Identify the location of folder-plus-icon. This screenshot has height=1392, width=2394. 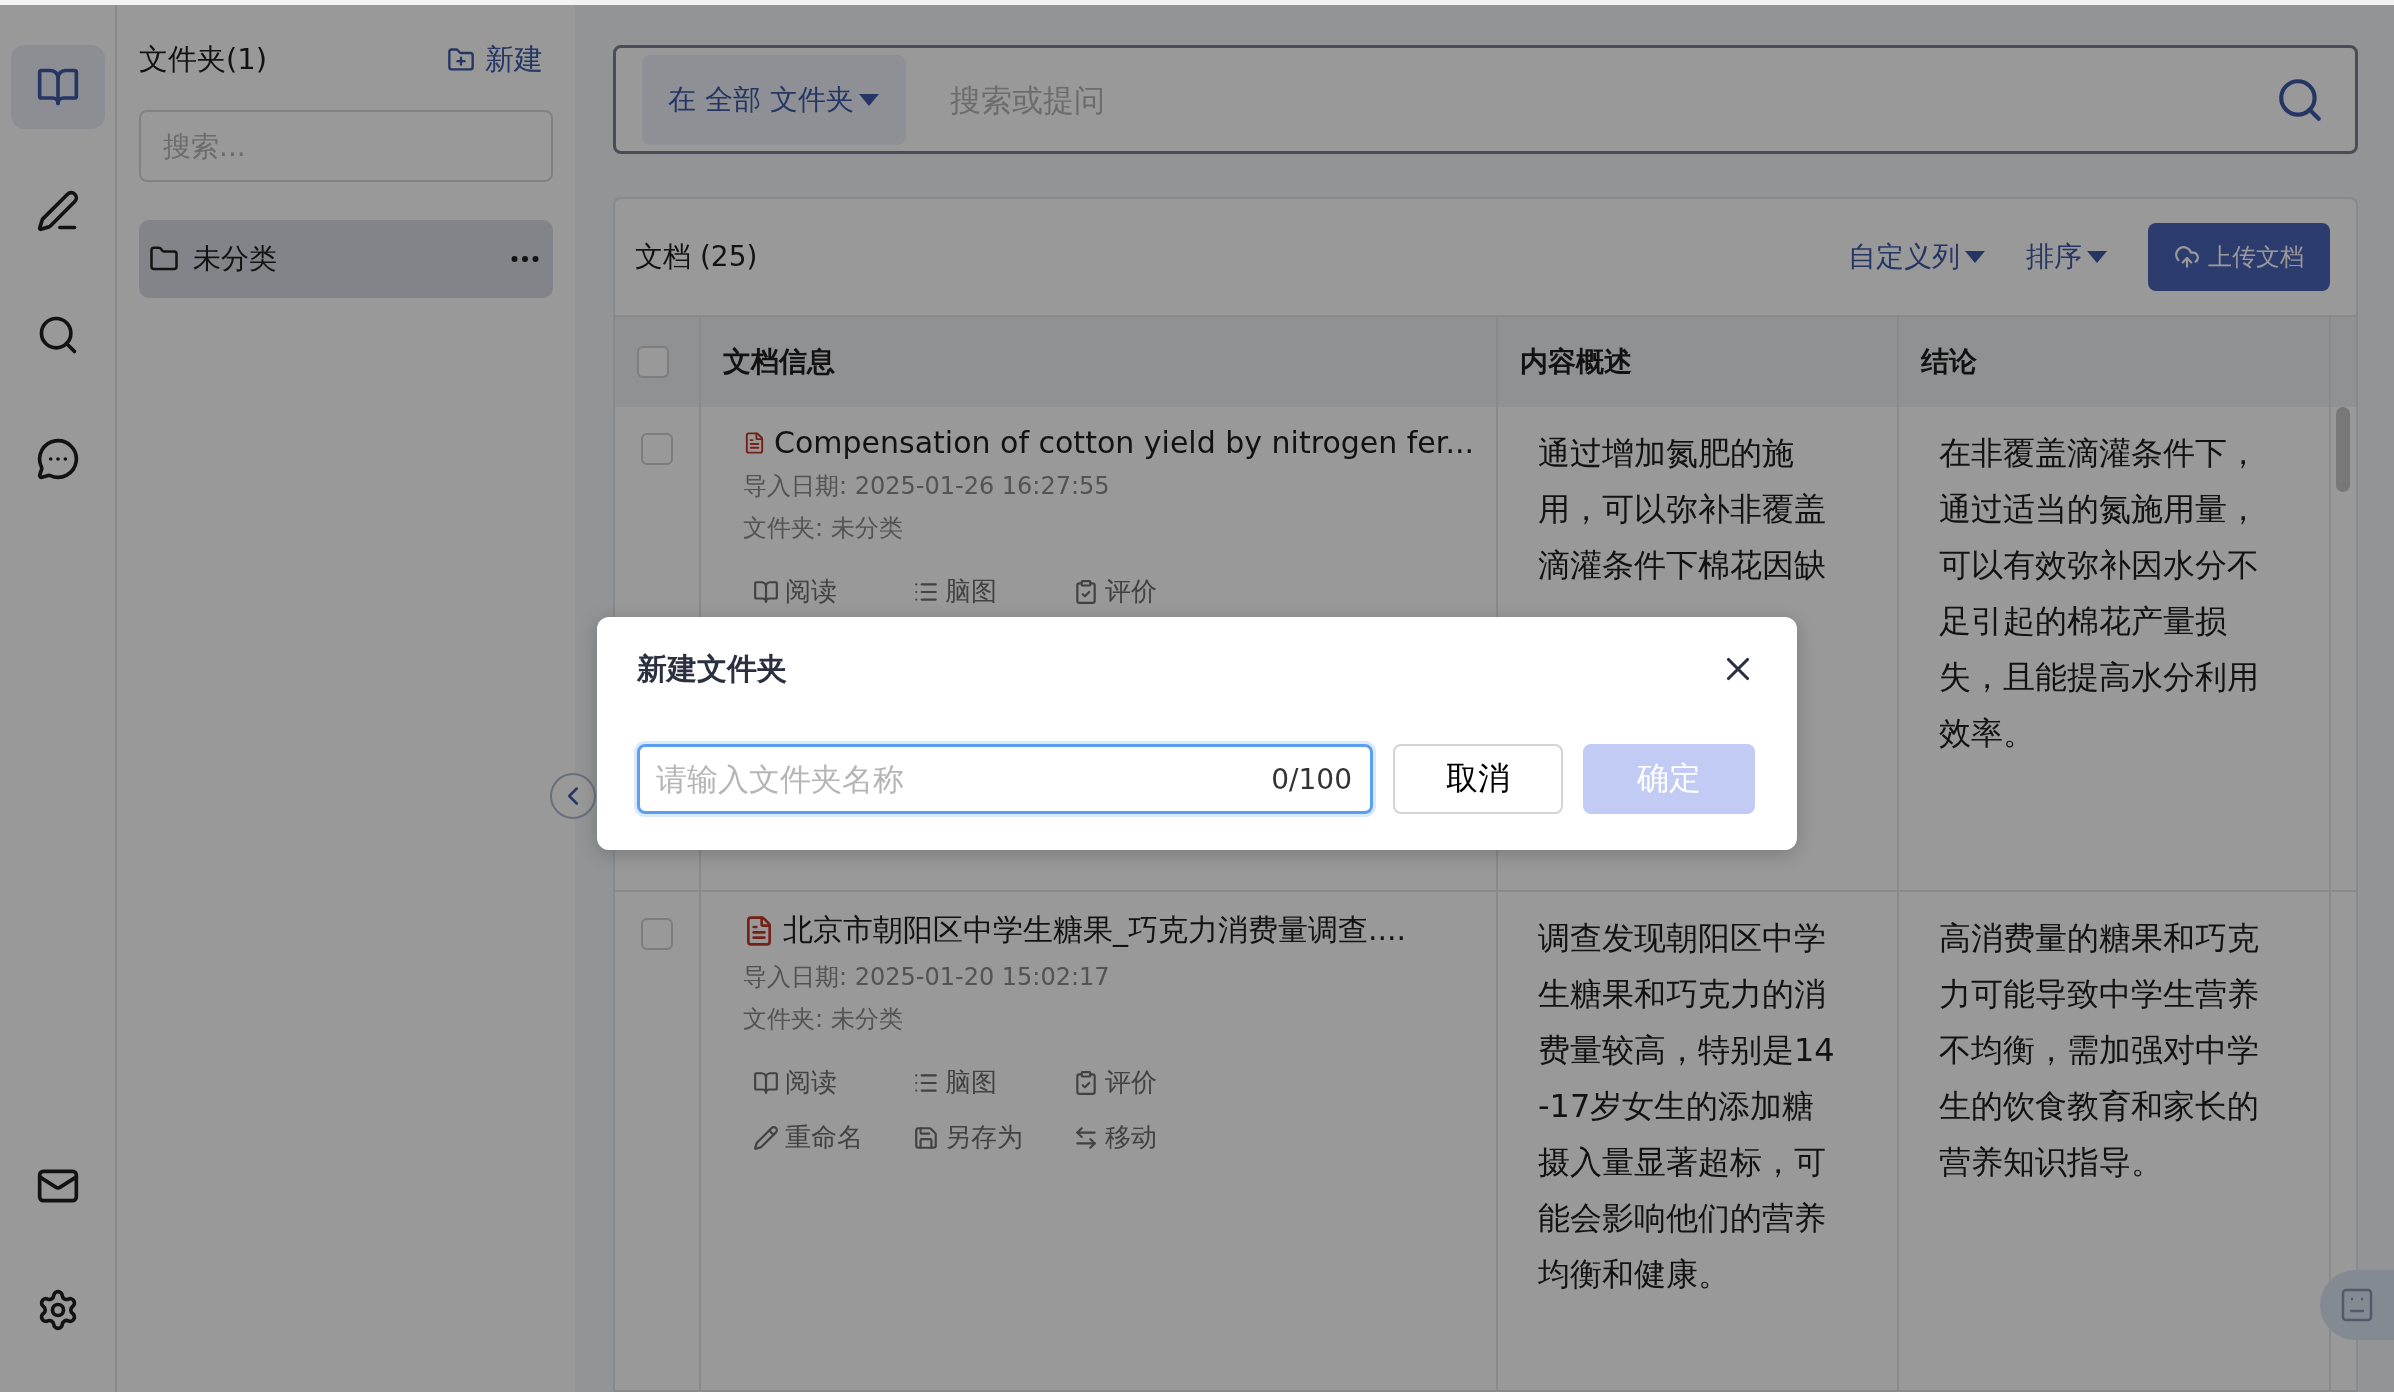
(461, 60).